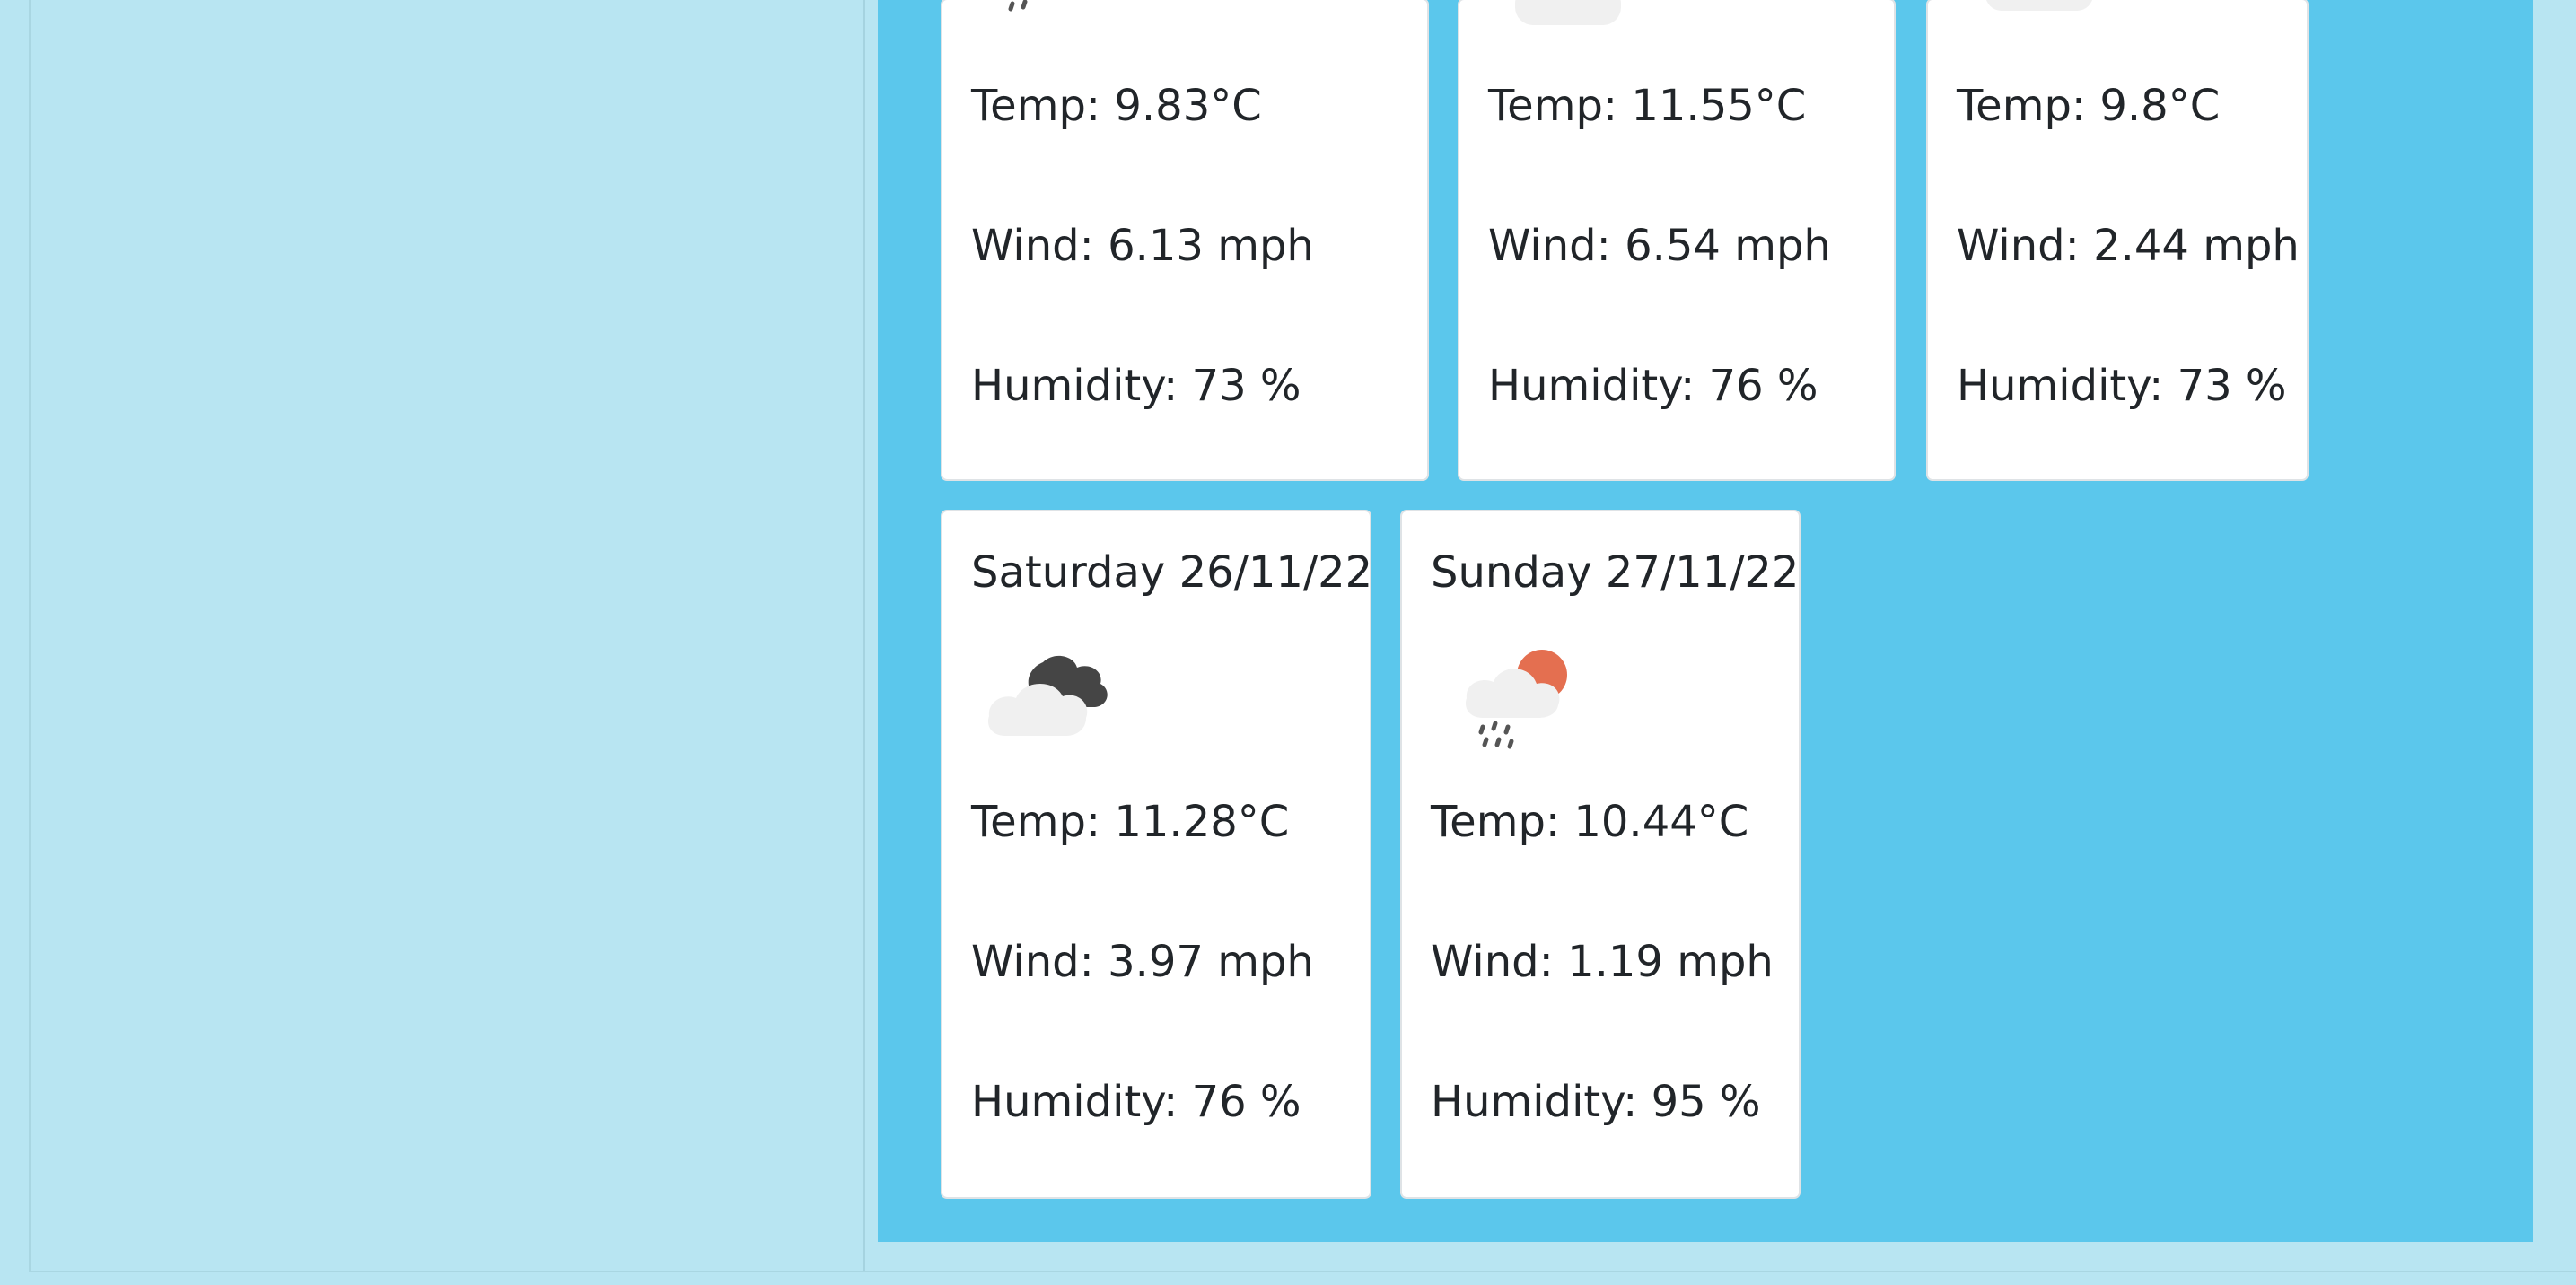 The height and width of the screenshot is (1285, 2576). What do you see at coordinates (1596, 1102) in the screenshot?
I see `humidity-text: Humidity: 95 %` at bounding box center [1596, 1102].